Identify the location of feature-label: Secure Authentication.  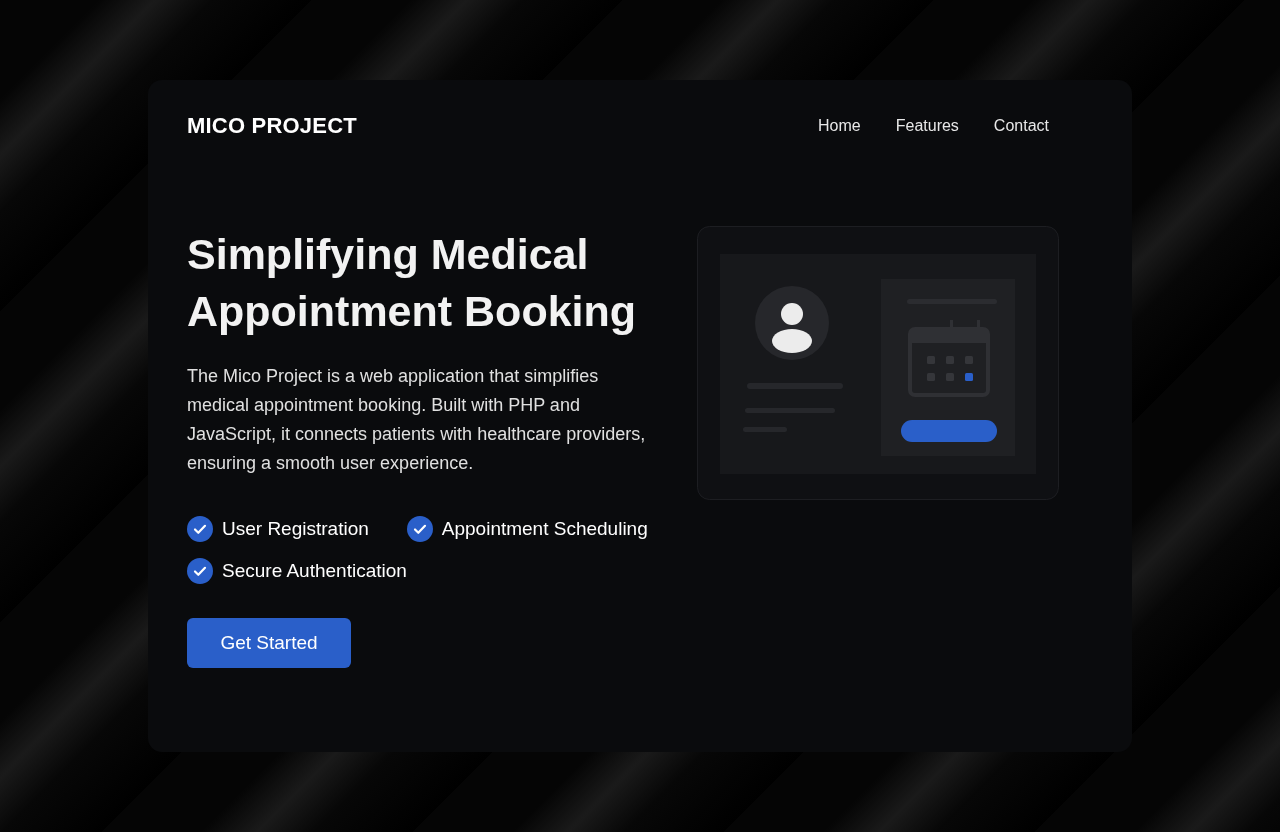
(314, 571).